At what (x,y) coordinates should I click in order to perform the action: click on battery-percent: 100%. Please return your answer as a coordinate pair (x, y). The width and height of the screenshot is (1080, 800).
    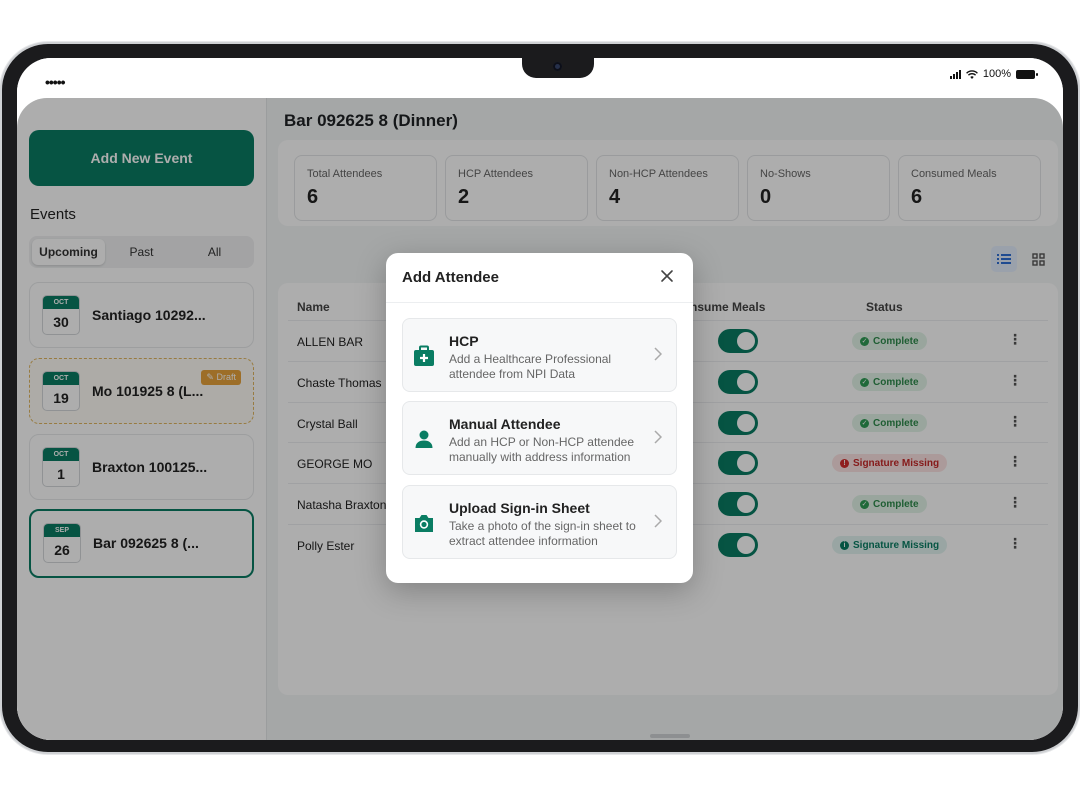
    Looking at the image, I should click on (996, 74).